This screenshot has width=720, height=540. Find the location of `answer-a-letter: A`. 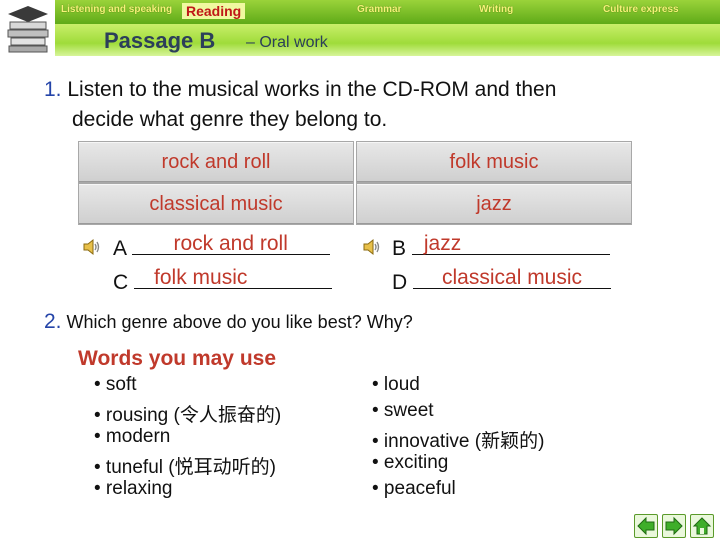

answer-a-letter: A is located at coordinates (119, 248).